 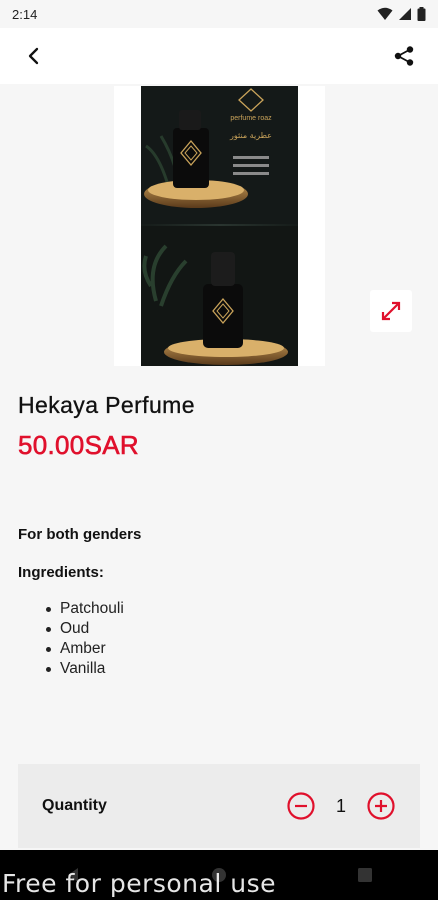 I want to click on wifi-icon, so click(x=385, y=13).